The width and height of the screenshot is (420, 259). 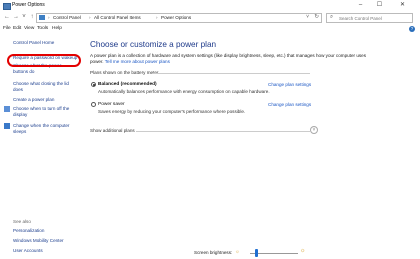 I want to click on power-saver-plan-name: Power saver, so click(x=111, y=104).